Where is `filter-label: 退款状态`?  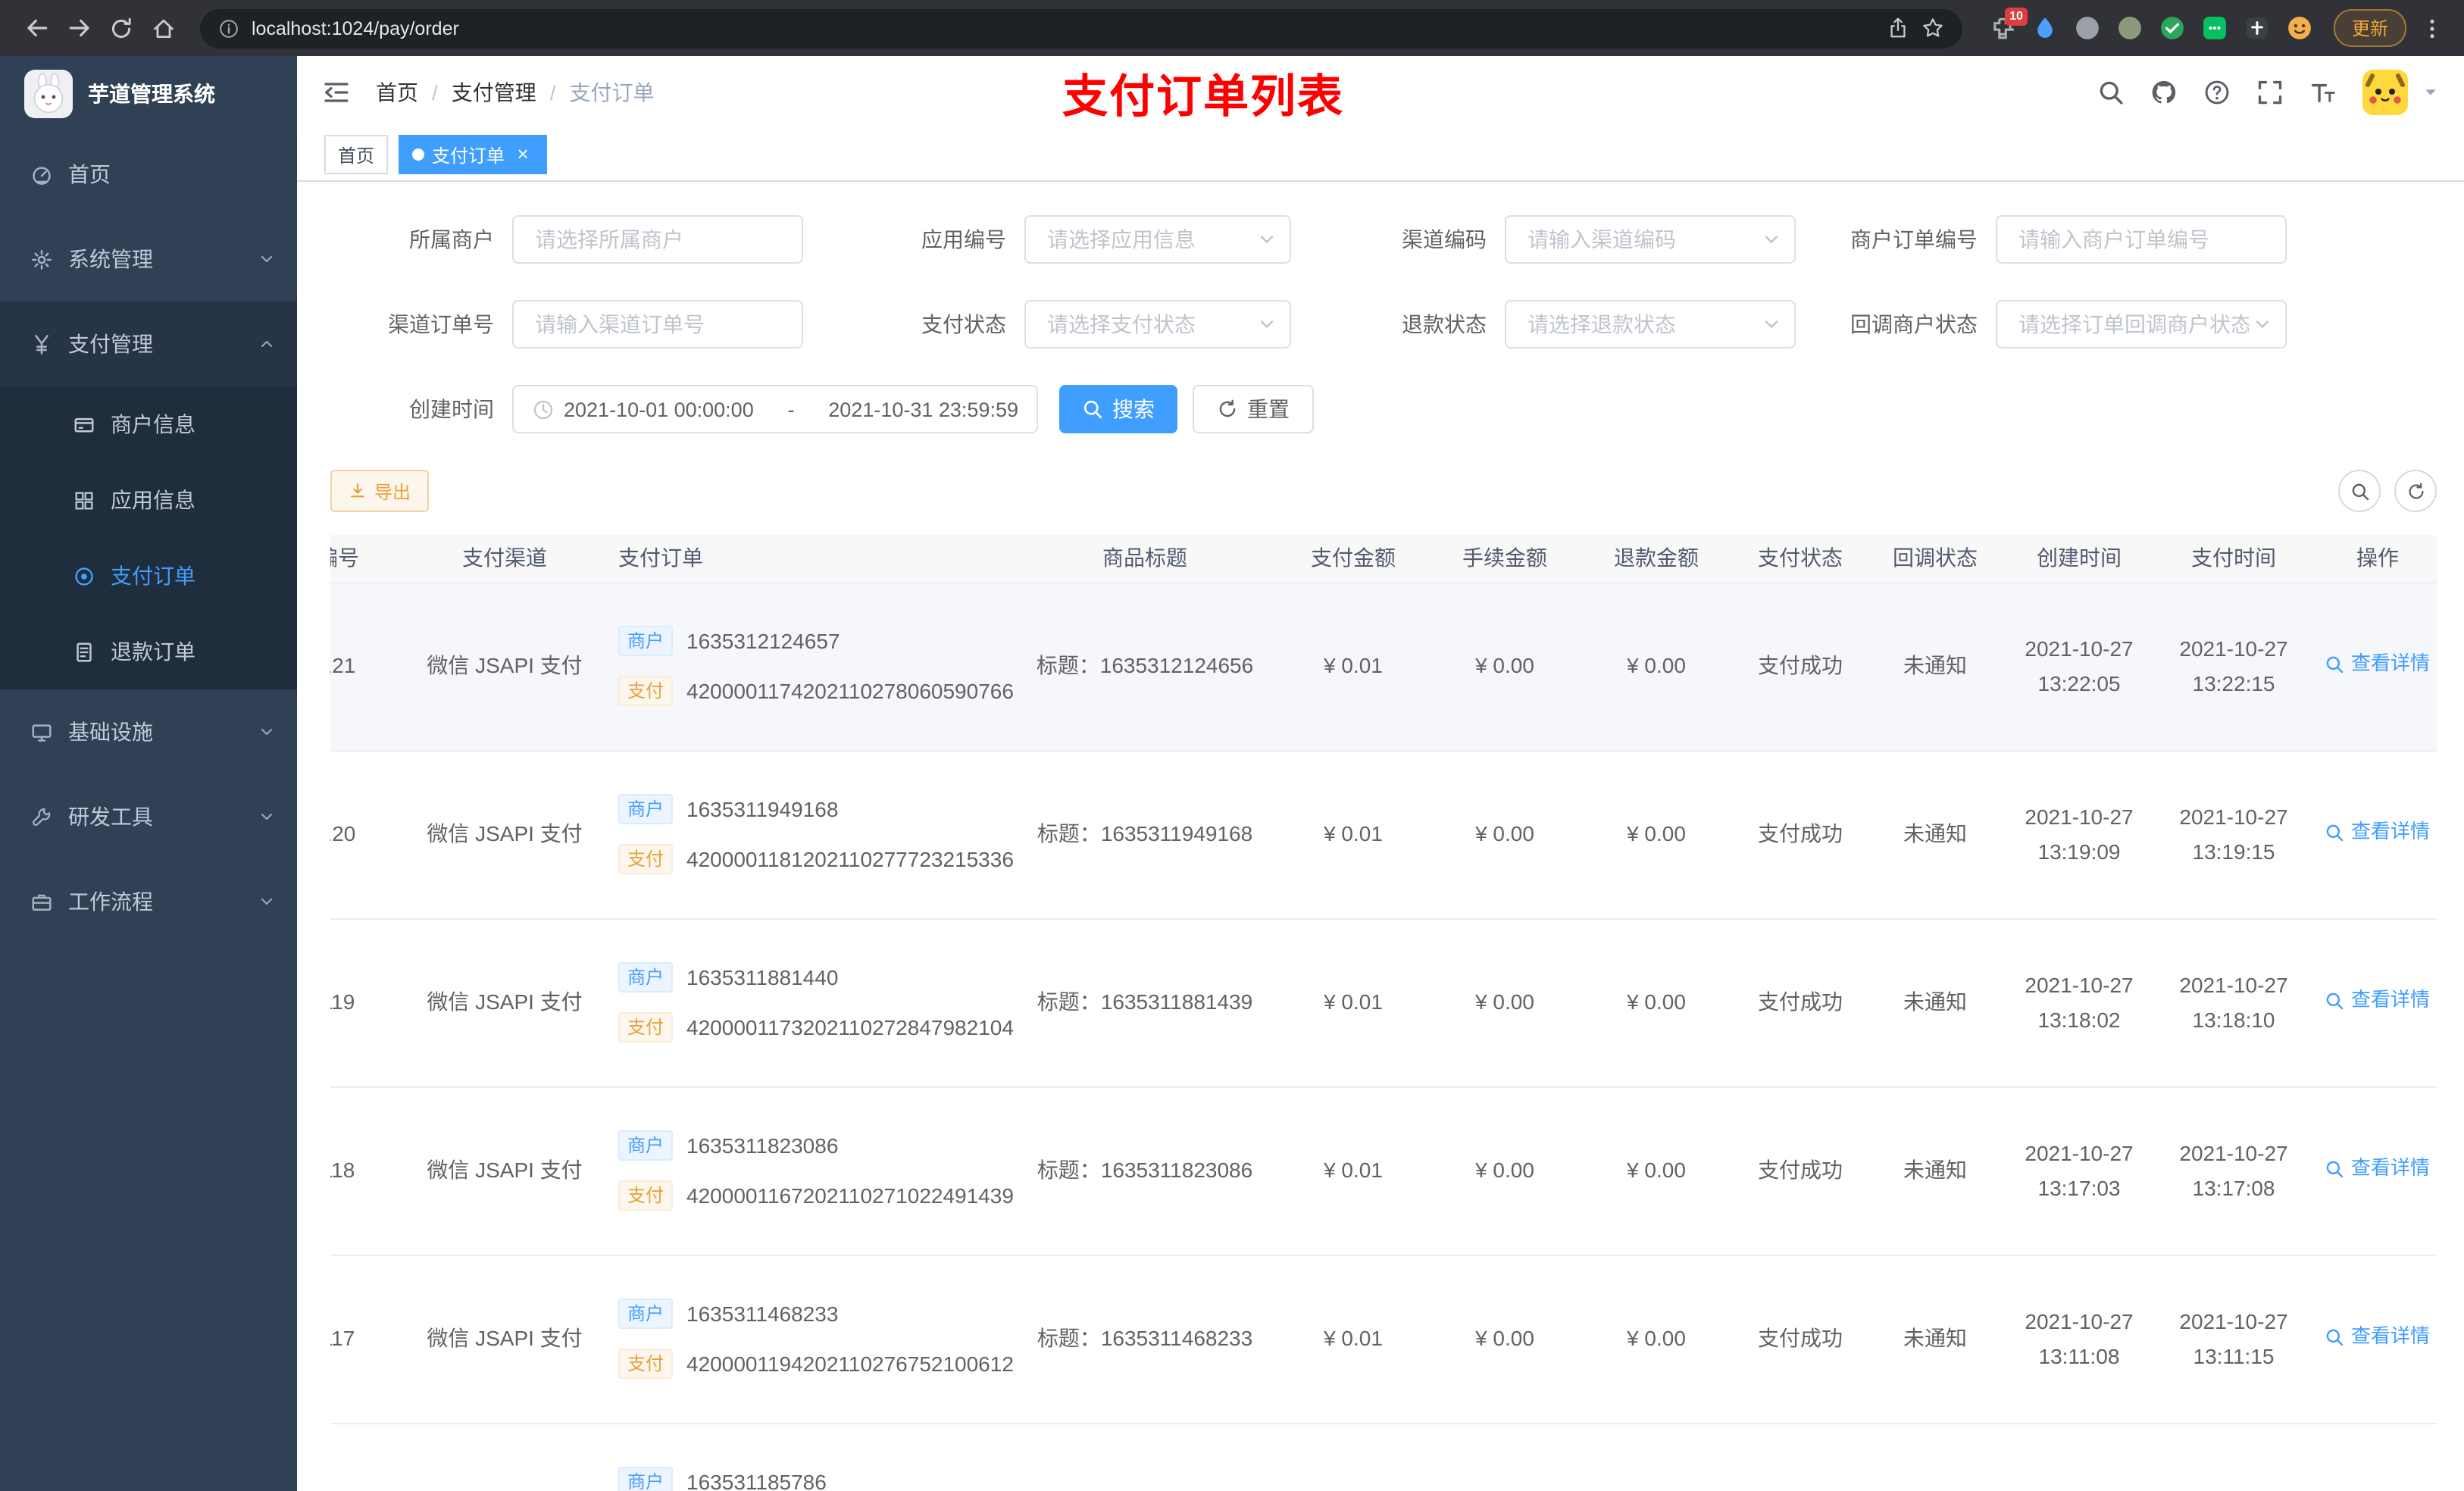
filter-label: 退款状态 is located at coordinates (1444, 324).